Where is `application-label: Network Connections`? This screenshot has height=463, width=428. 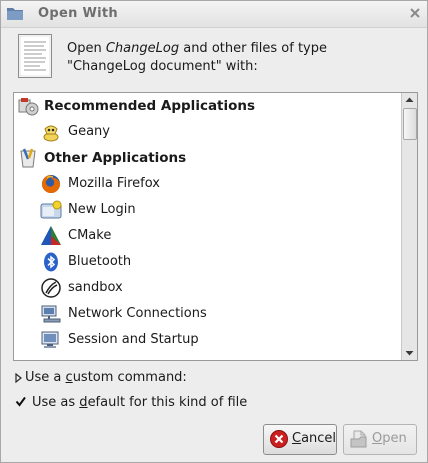 application-label: Network Connections is located at coordinates (137, 313).